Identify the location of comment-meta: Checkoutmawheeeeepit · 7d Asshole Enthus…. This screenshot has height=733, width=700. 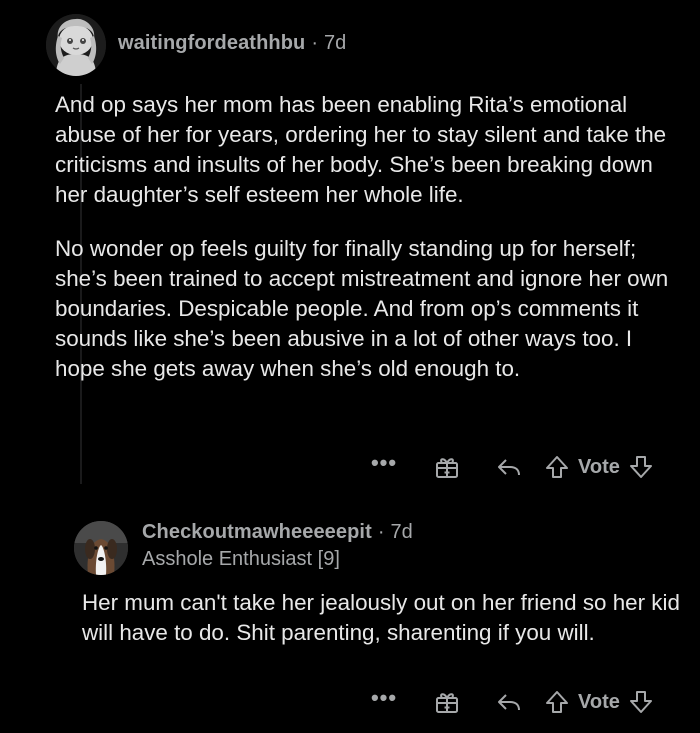
(277, 546).